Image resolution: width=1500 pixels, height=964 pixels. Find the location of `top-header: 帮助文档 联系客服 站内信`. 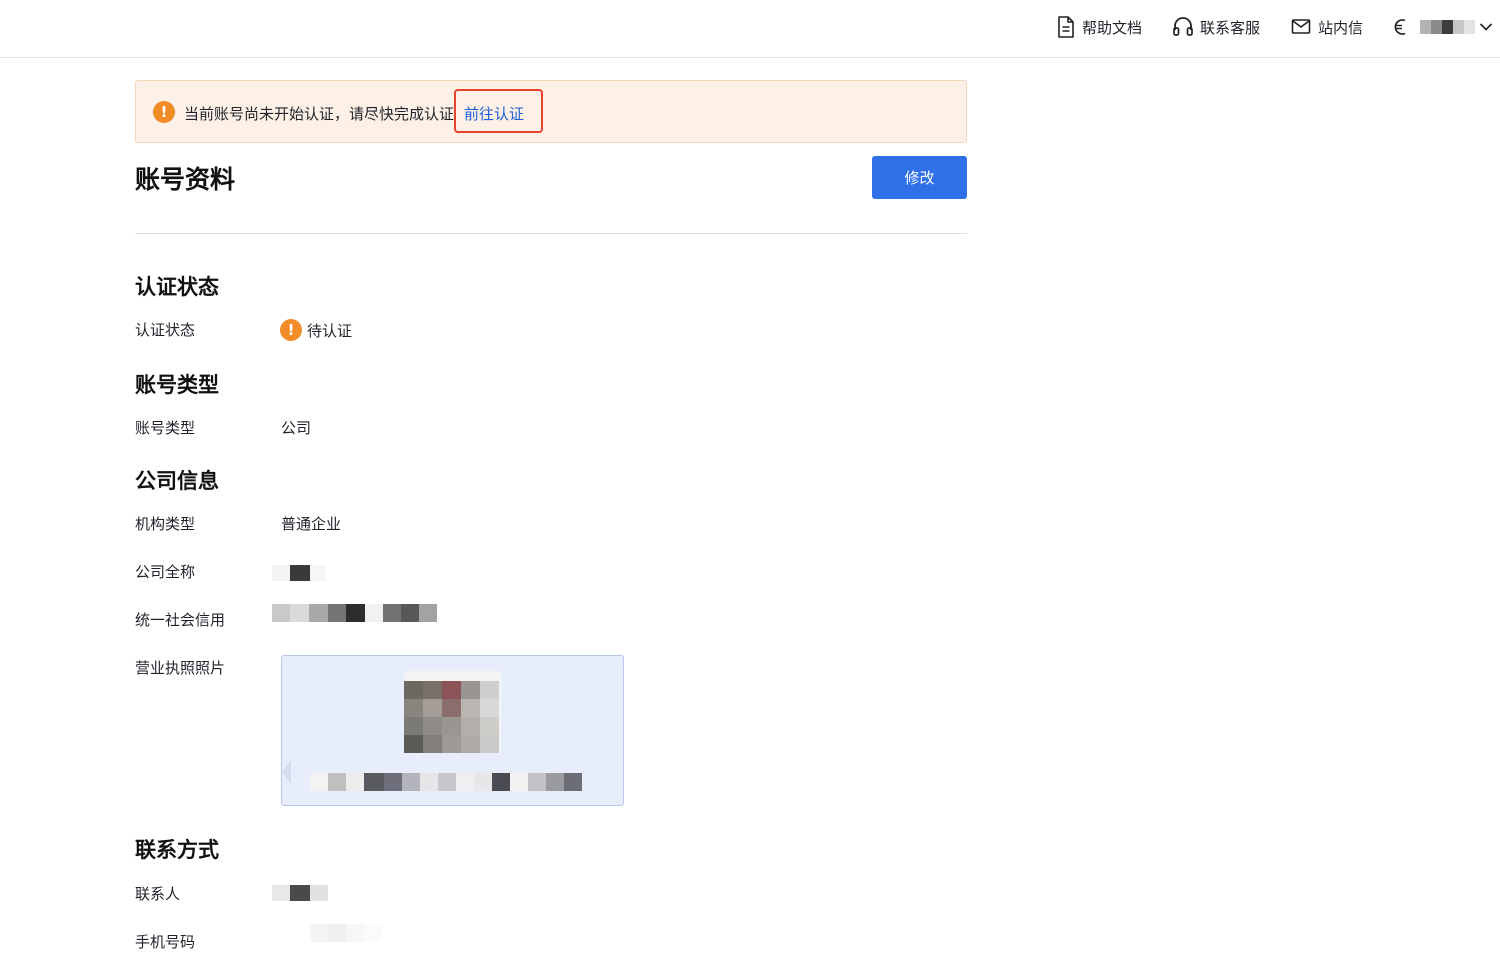

top-header: 帮助文档 联系客服 站内信 is located at coordinates (750, 29).